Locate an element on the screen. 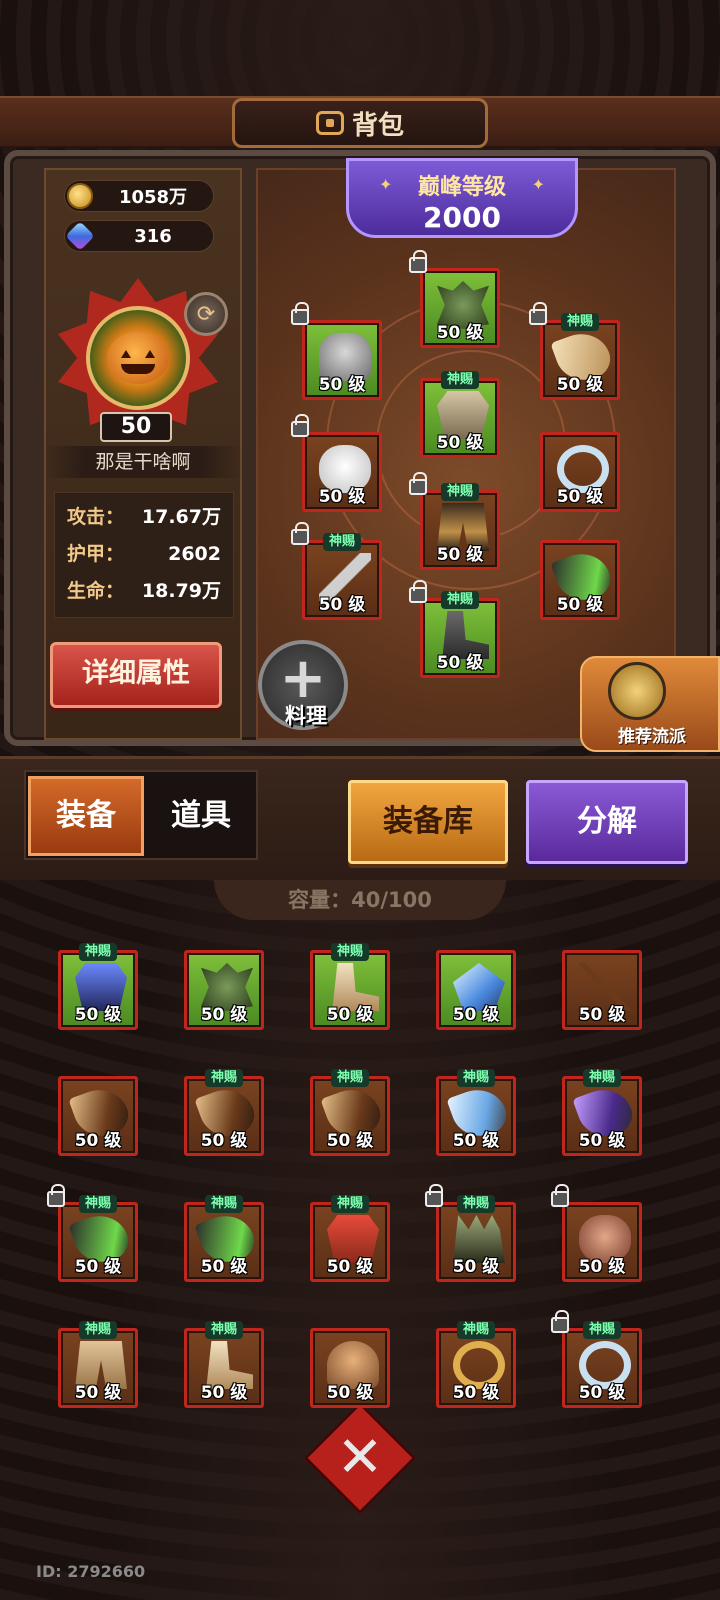 The image size is (720, 1600). title-plate: 背包 is located at coordinates (360, 123).